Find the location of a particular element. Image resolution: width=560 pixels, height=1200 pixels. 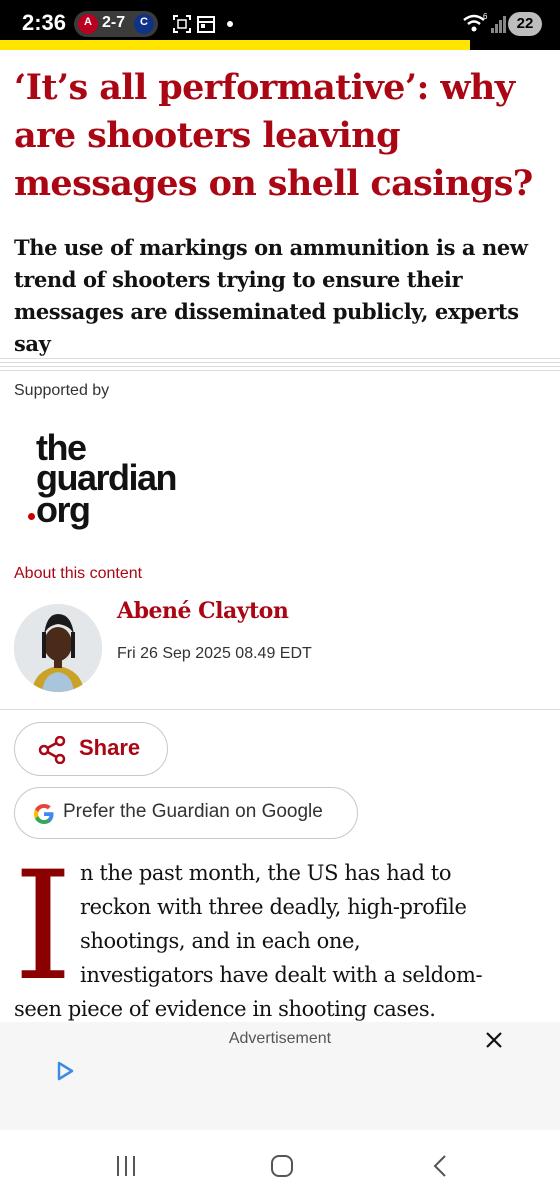

body-line: n the past month, the US has had to is located at coordinates (266, 873).